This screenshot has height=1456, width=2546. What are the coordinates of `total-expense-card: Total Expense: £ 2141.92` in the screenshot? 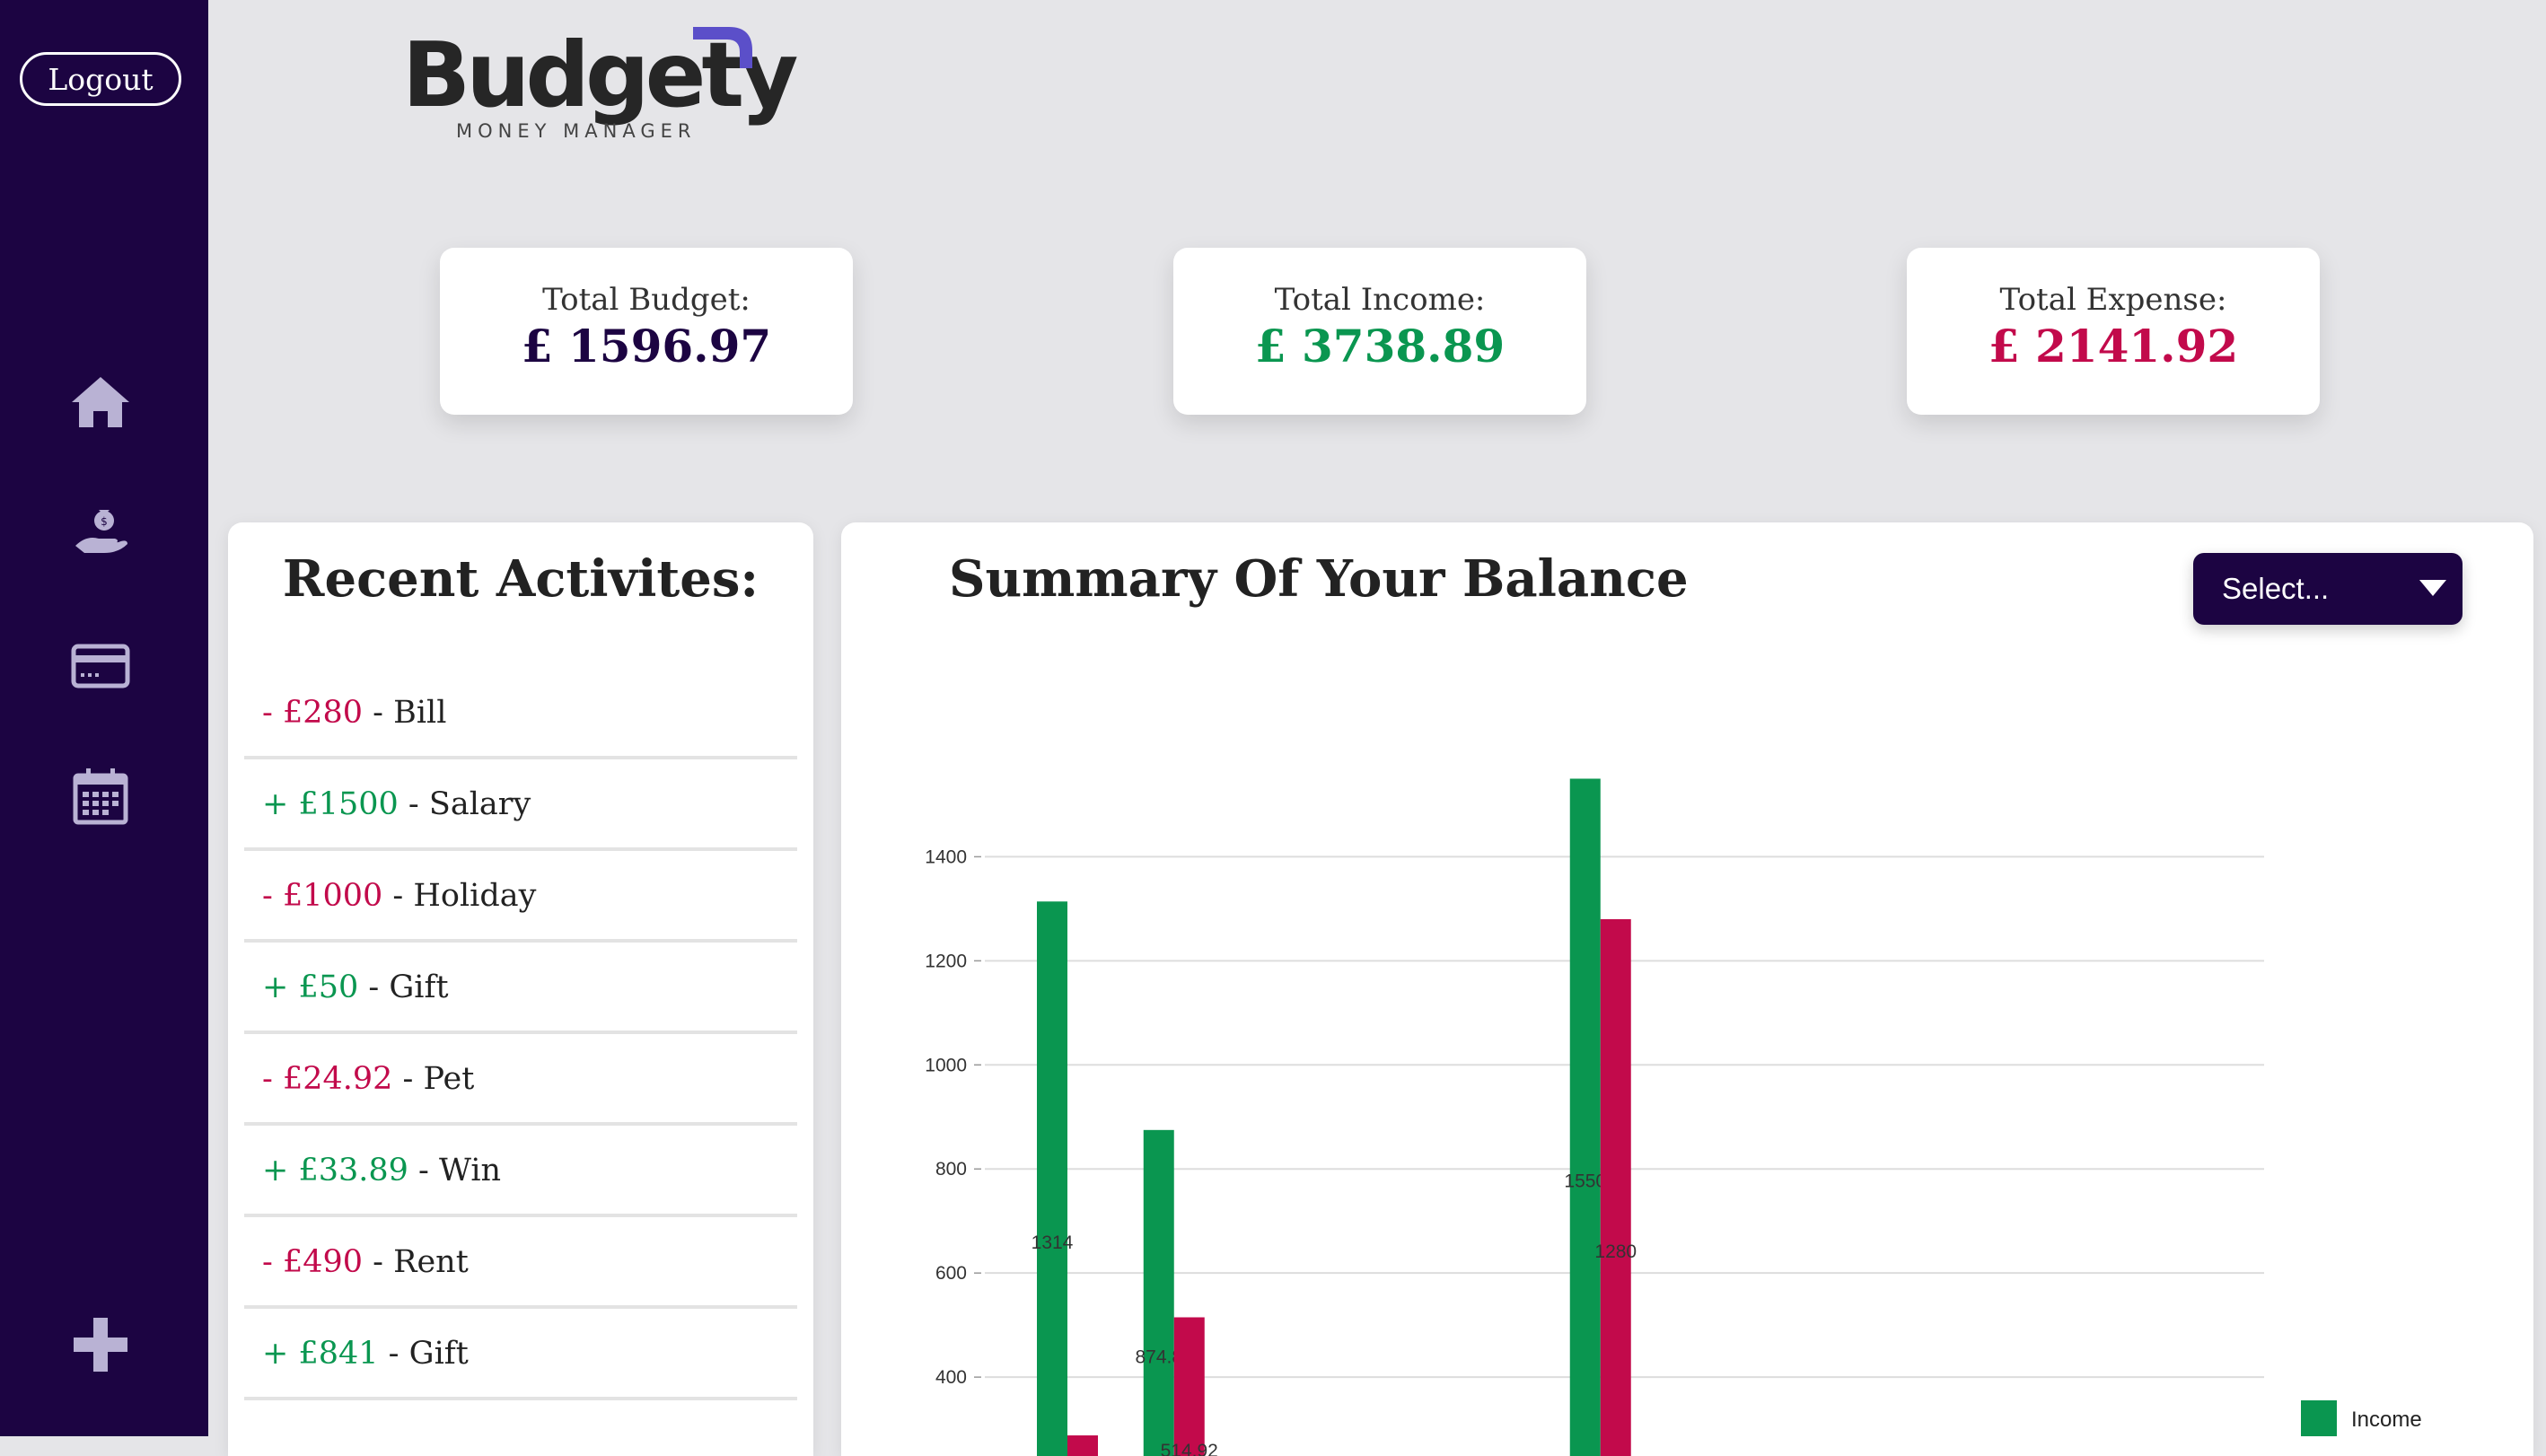 It's located at (2113, 332).